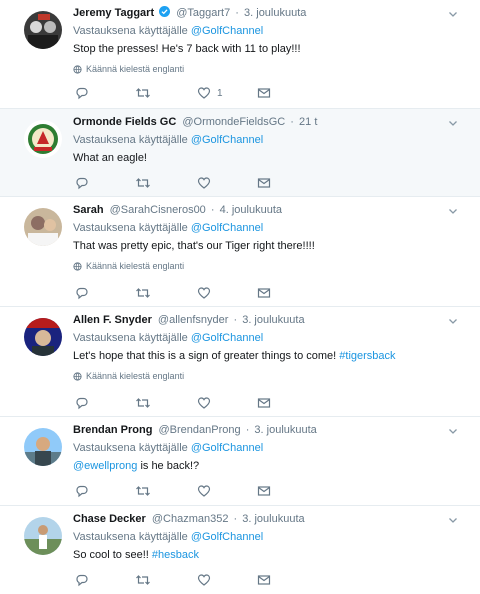  I want to click on timestamp: 4. joulukuuta, so click(251, 210).